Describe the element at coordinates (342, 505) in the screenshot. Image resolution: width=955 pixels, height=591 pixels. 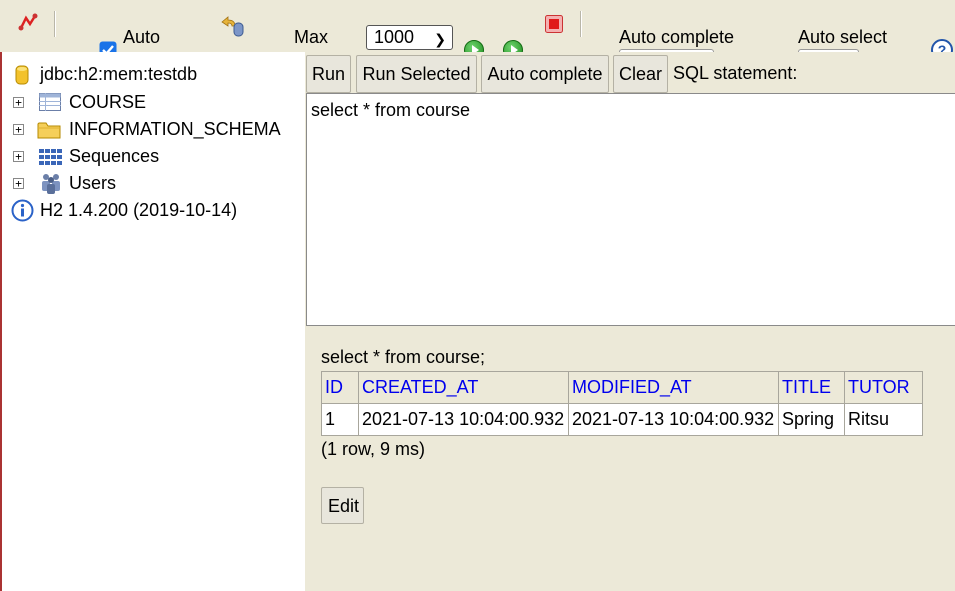
I see `edit-button: Edit` at that location.